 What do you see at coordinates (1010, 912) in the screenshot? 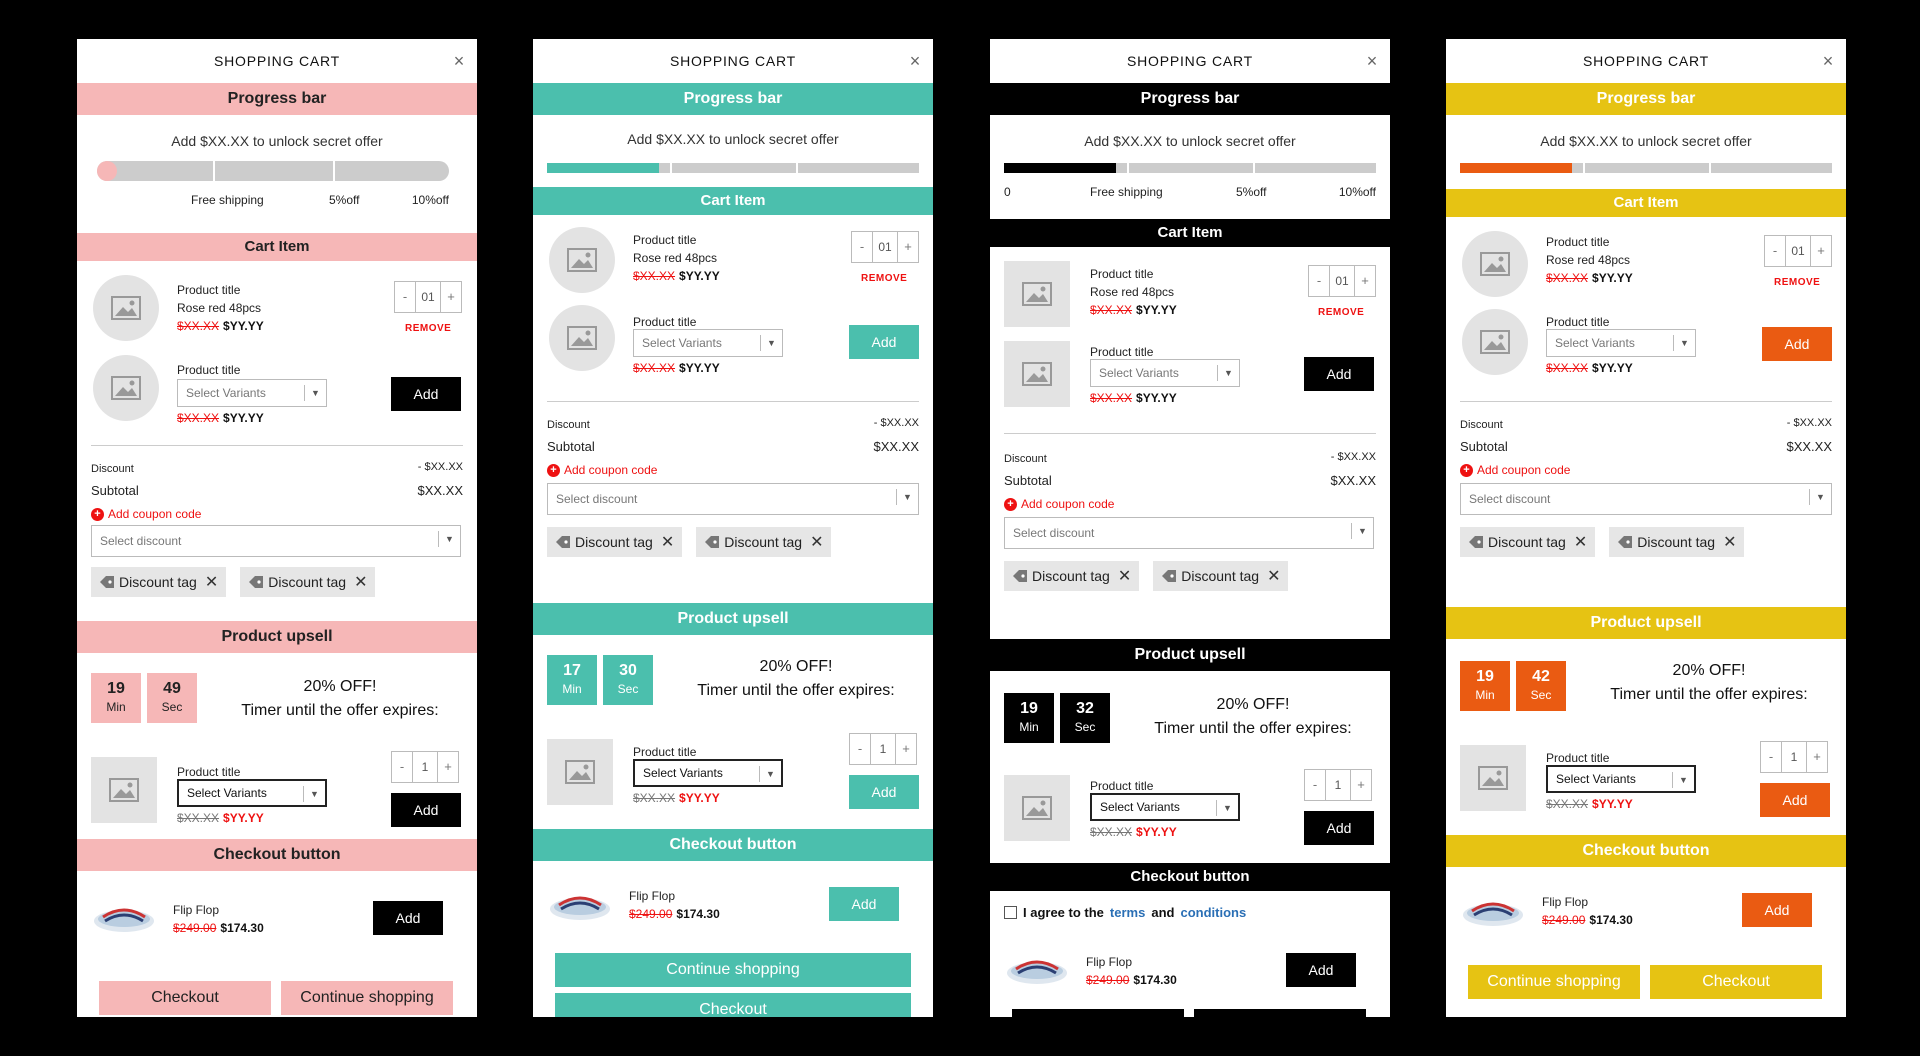
I see `agree-checkbox` at bounding box center [1010, 912].